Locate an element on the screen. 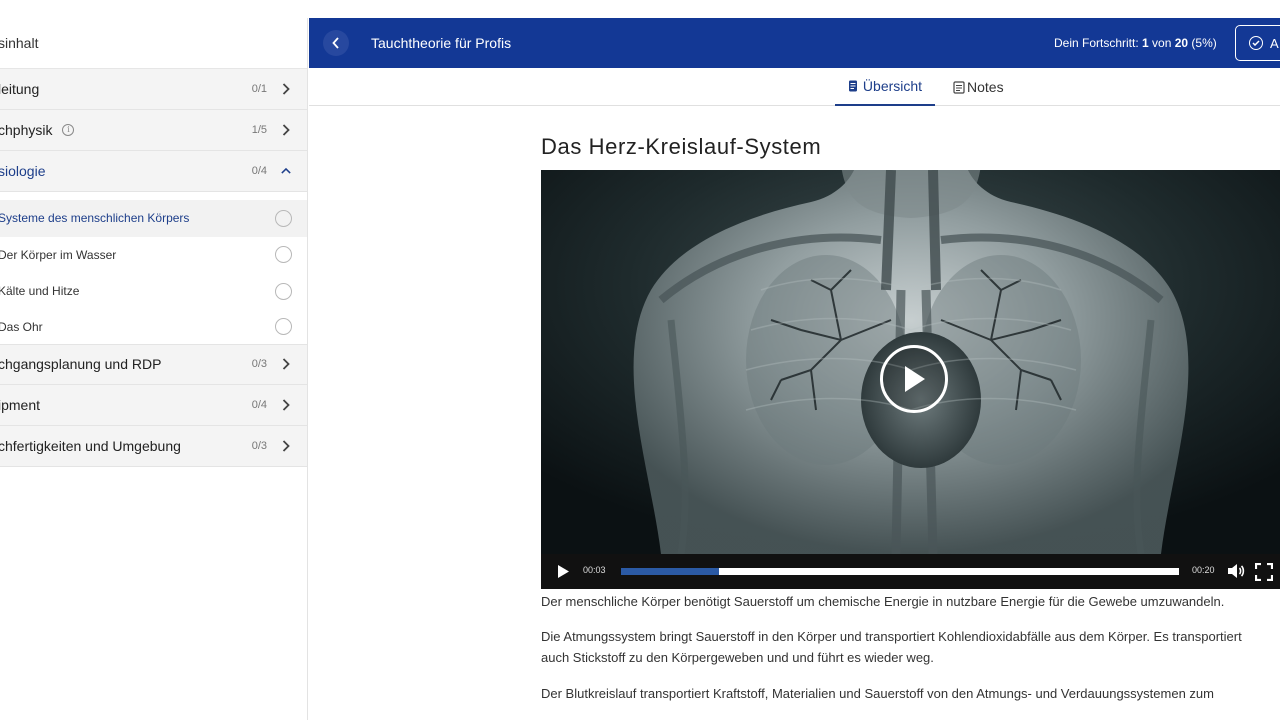 This screenshot has height=720, width=1280. seek-bar is located at coordinates (900, 571).